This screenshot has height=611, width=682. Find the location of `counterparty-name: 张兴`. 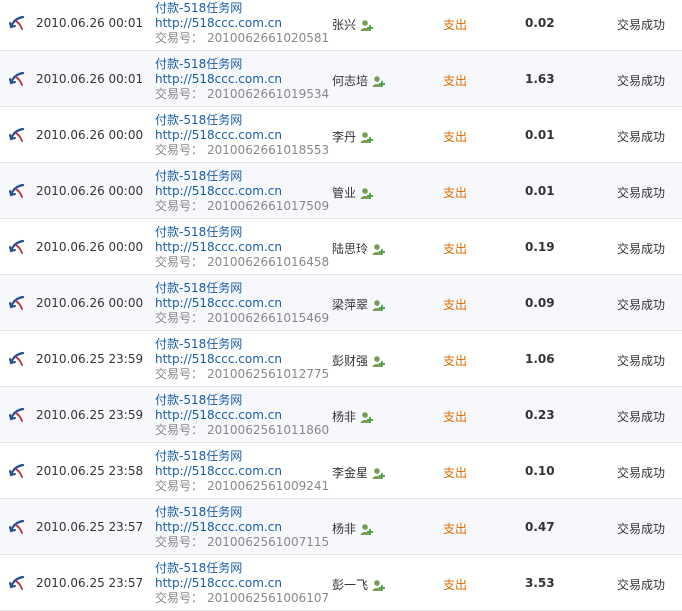

counterparty-name: 张兴 is located at coordinates (344, 25).